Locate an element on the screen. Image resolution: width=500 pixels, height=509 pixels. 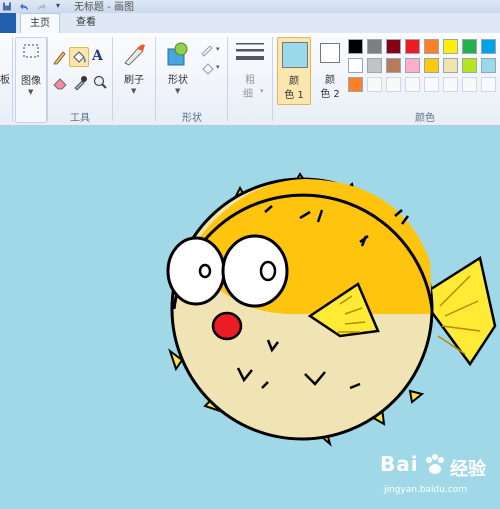
pencil-icon is located at coordinates (60, 57).